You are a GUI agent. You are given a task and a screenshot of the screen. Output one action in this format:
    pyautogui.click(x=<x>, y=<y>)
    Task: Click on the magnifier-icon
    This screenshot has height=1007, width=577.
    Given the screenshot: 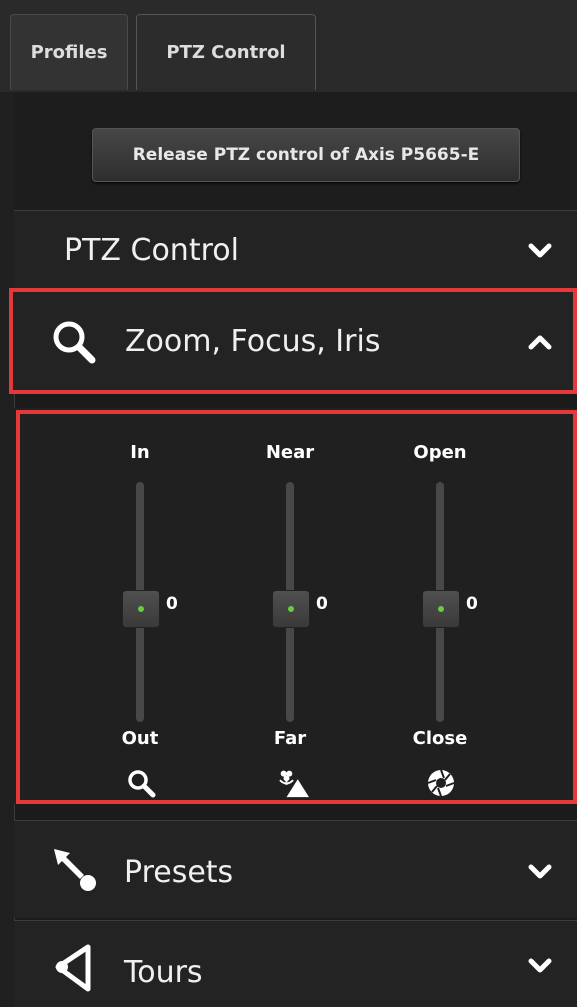 What is the action you would take?
    pyautogui.click(x=74, y=342)
    